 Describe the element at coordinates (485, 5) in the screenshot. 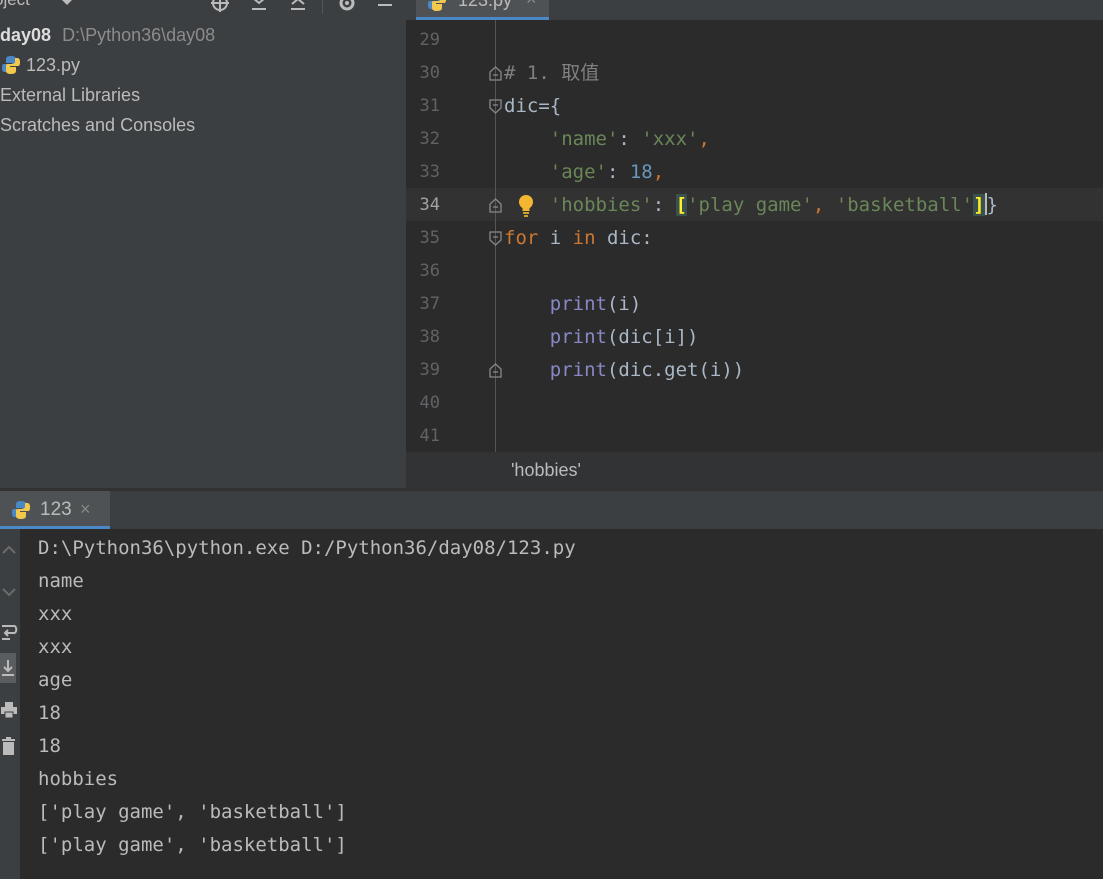

I see `tab-label: 123.py` at that location.